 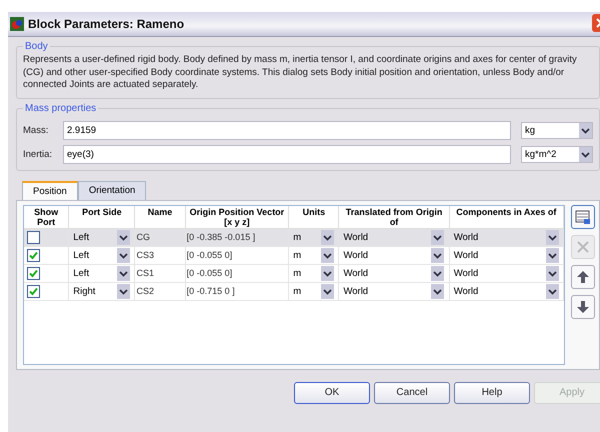 I want to click on unit-dropdown: kg, so click(x=557, y=130).